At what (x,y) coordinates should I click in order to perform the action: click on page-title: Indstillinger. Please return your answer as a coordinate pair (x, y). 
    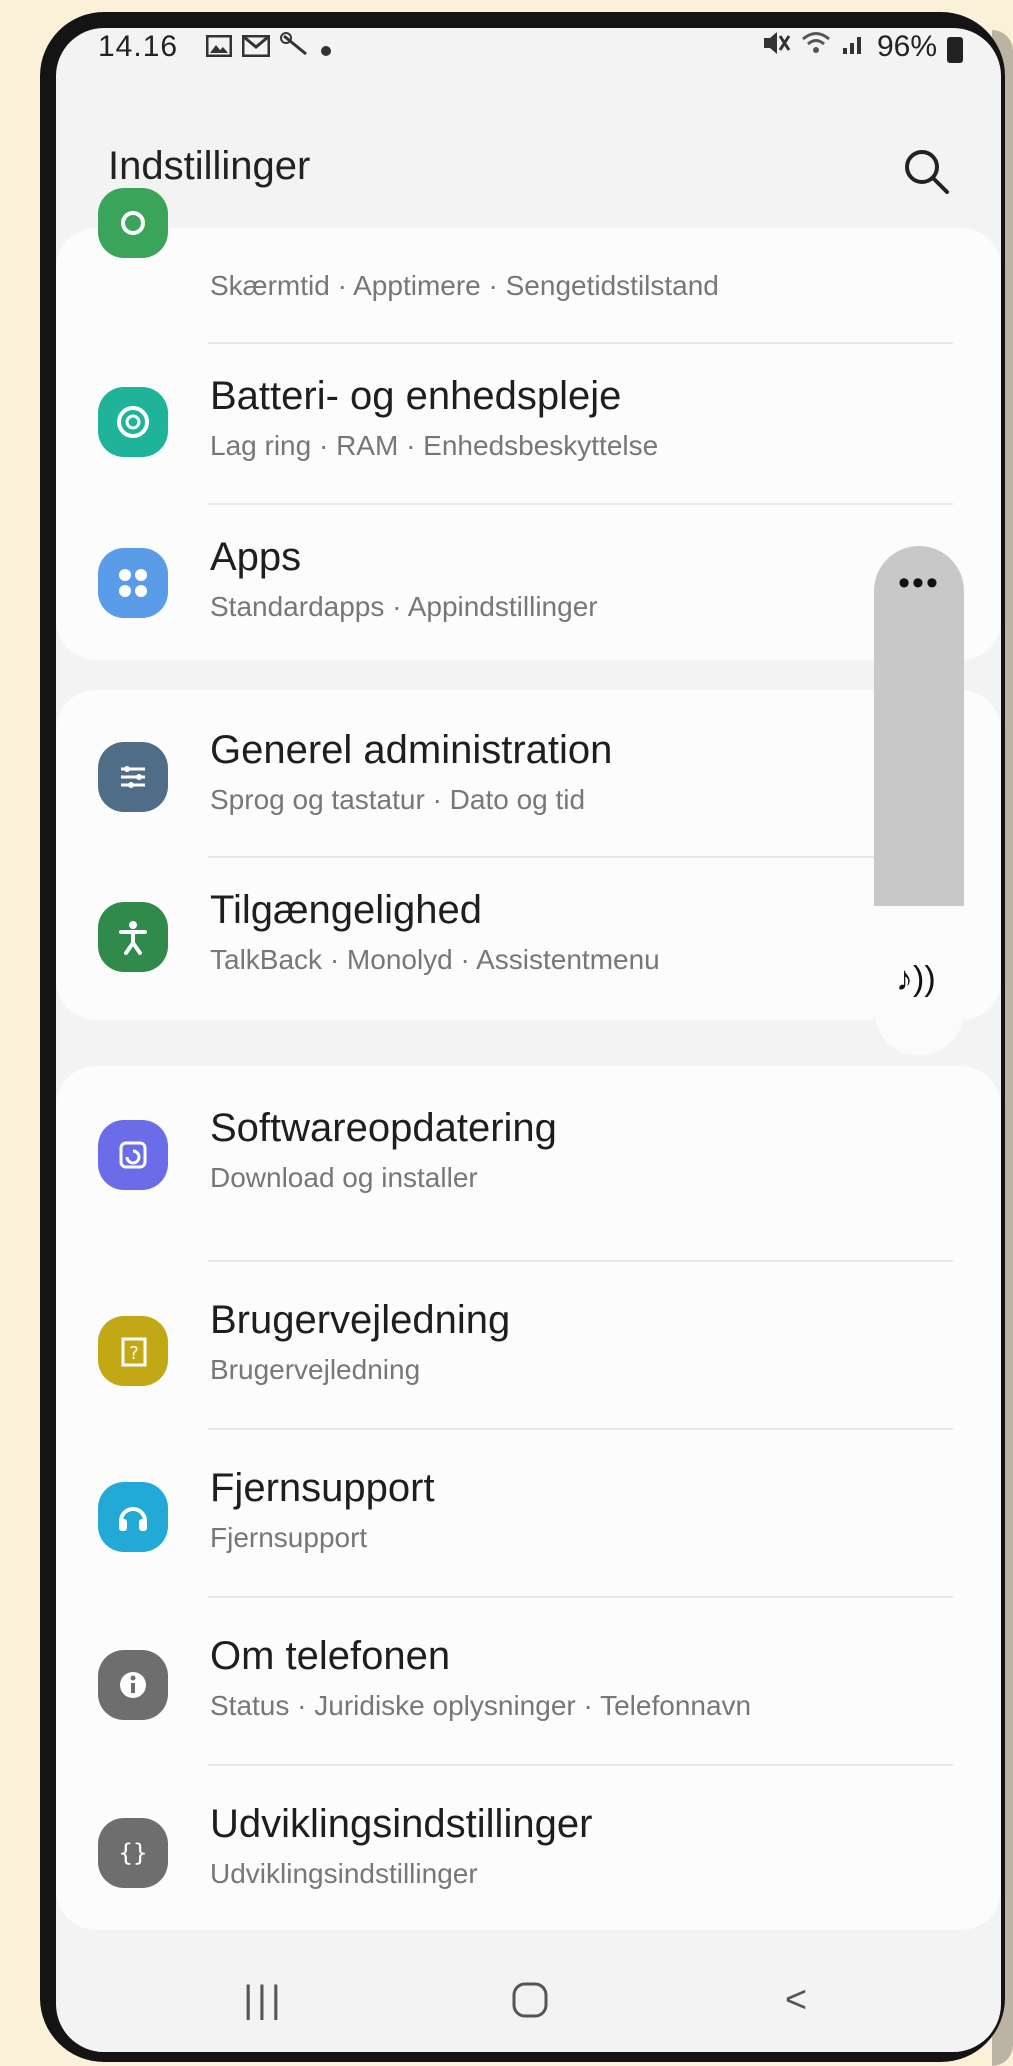
    Looking at the image, I should click on (209, 166).